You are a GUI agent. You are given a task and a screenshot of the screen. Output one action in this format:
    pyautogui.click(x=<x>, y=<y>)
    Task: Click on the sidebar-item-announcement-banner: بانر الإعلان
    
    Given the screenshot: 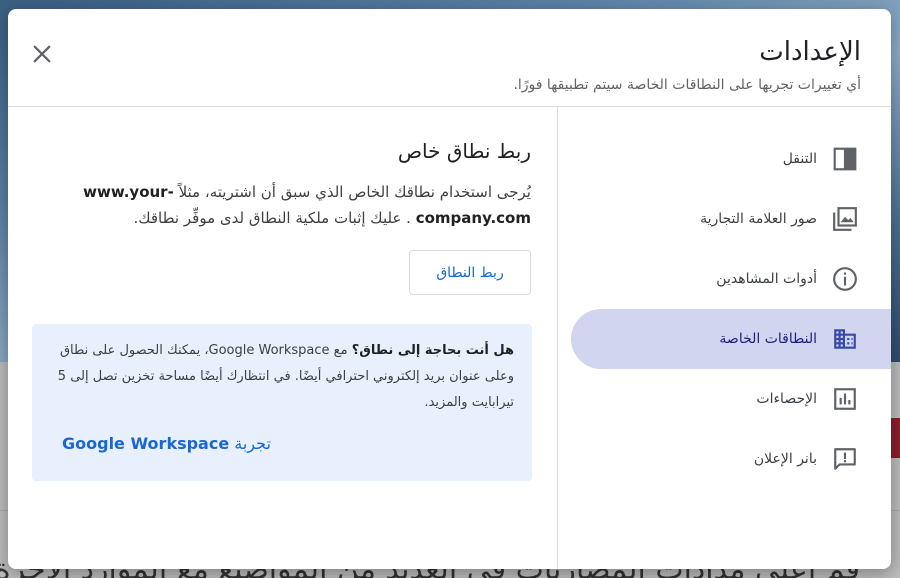 What is the action you would take?
    pyautogui.click(x=731, y=459)
    